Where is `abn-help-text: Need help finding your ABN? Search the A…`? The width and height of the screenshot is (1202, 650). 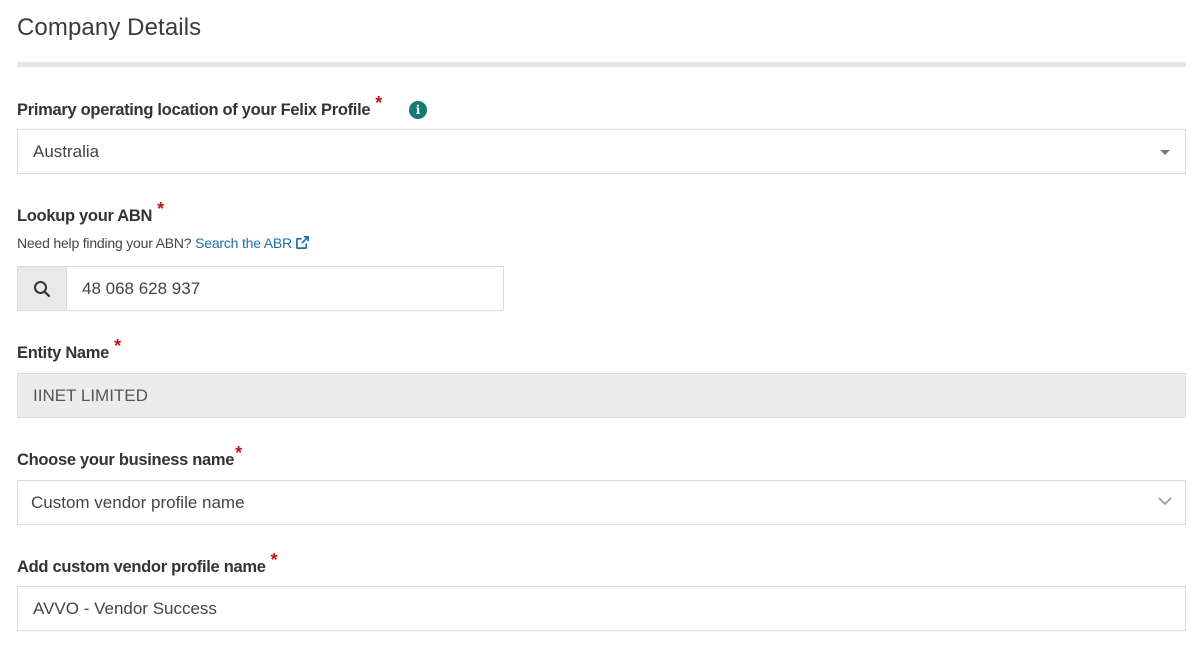
abn-help-text: Need help finding your ABN? Search the A… is located at coordinates (163, 243).